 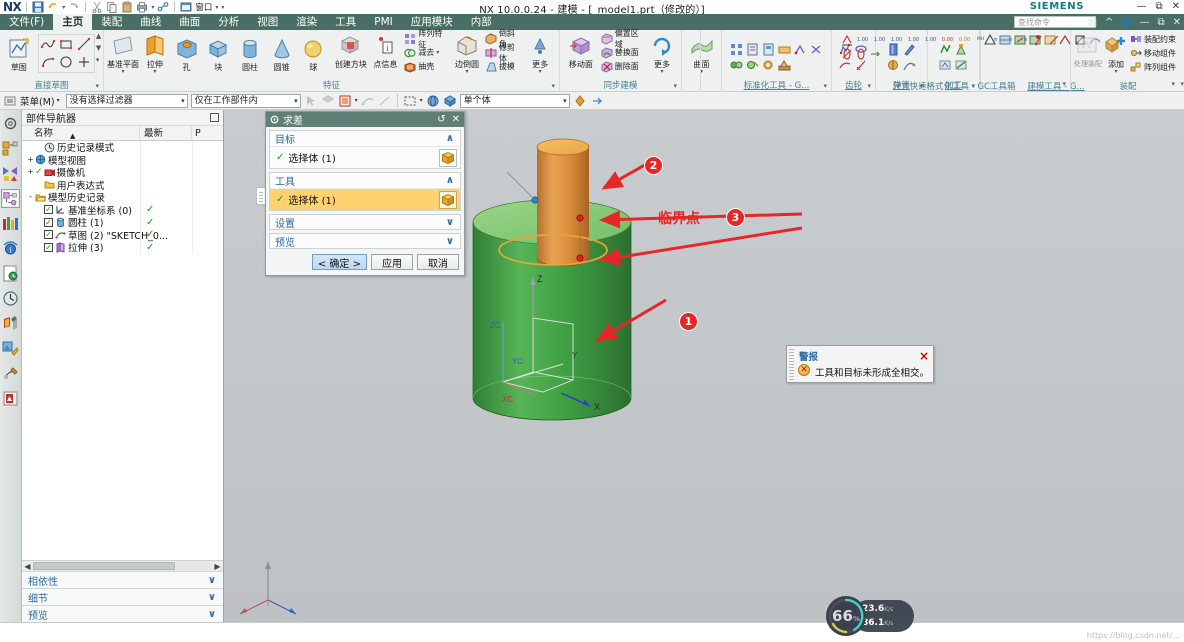 What do you see at coordinates (166, 133) in the screenshot?
I see `column-header-latest: 最新` at bounding box center [166, 133].